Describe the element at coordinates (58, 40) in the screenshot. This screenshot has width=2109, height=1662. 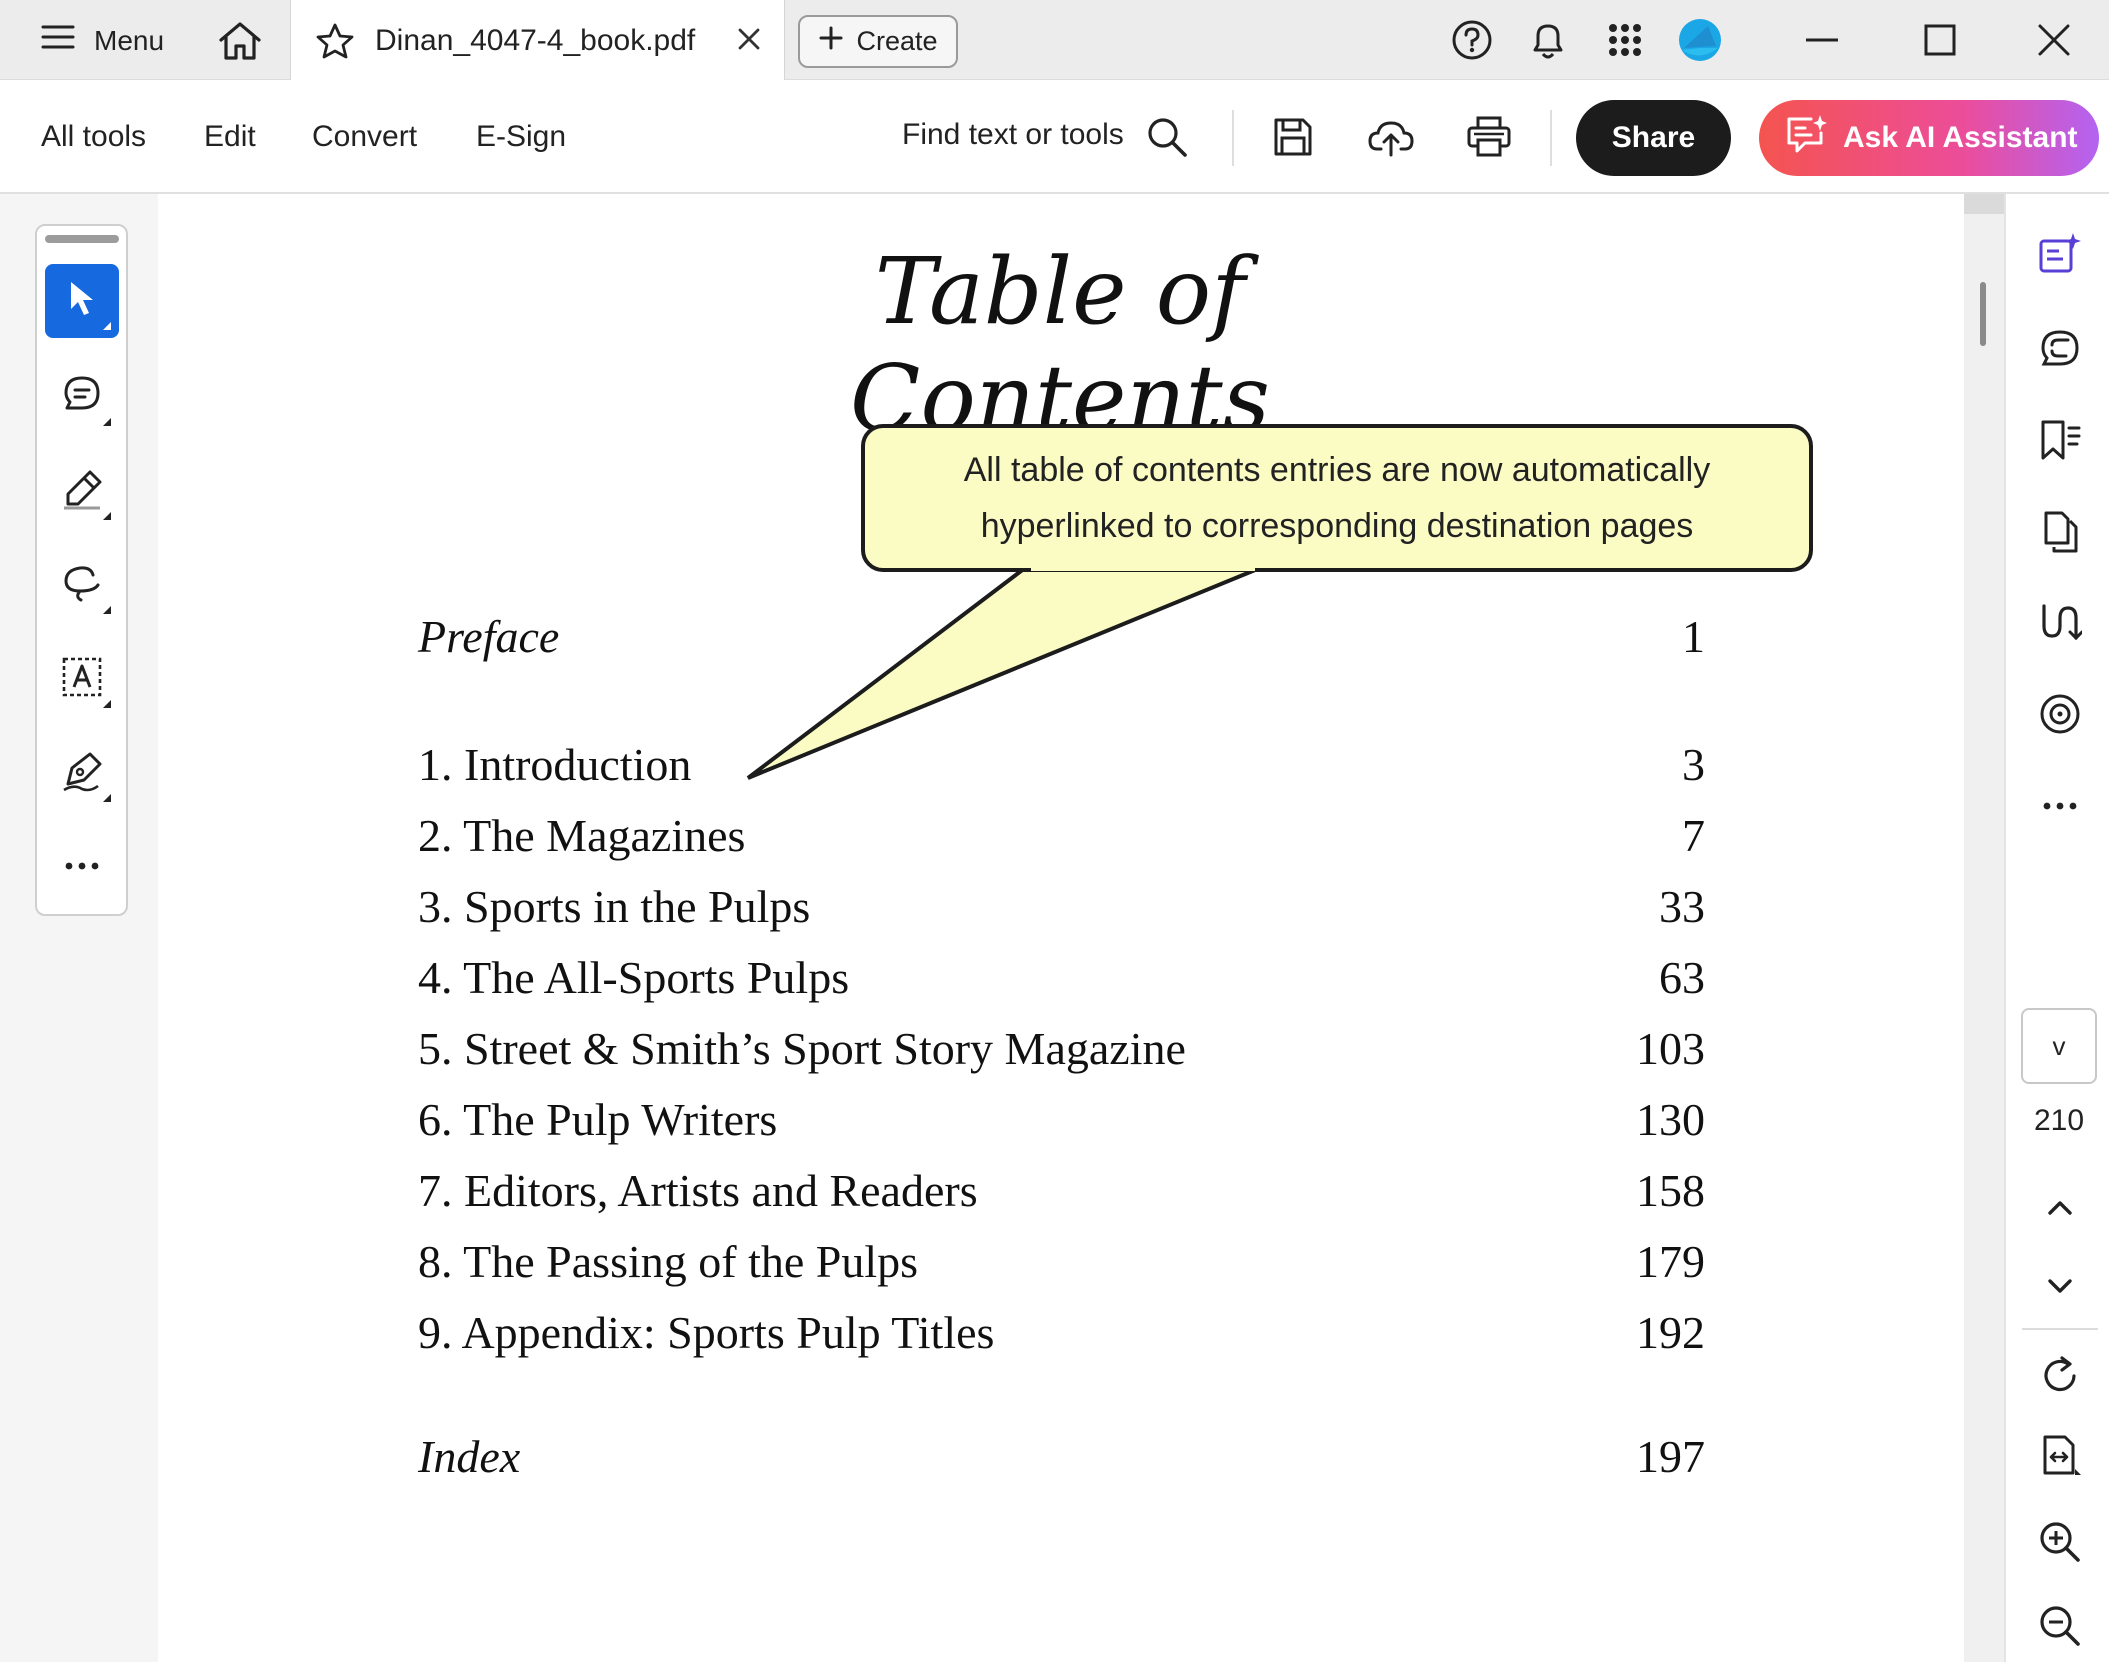
I see `hamburger-icon` at that location.